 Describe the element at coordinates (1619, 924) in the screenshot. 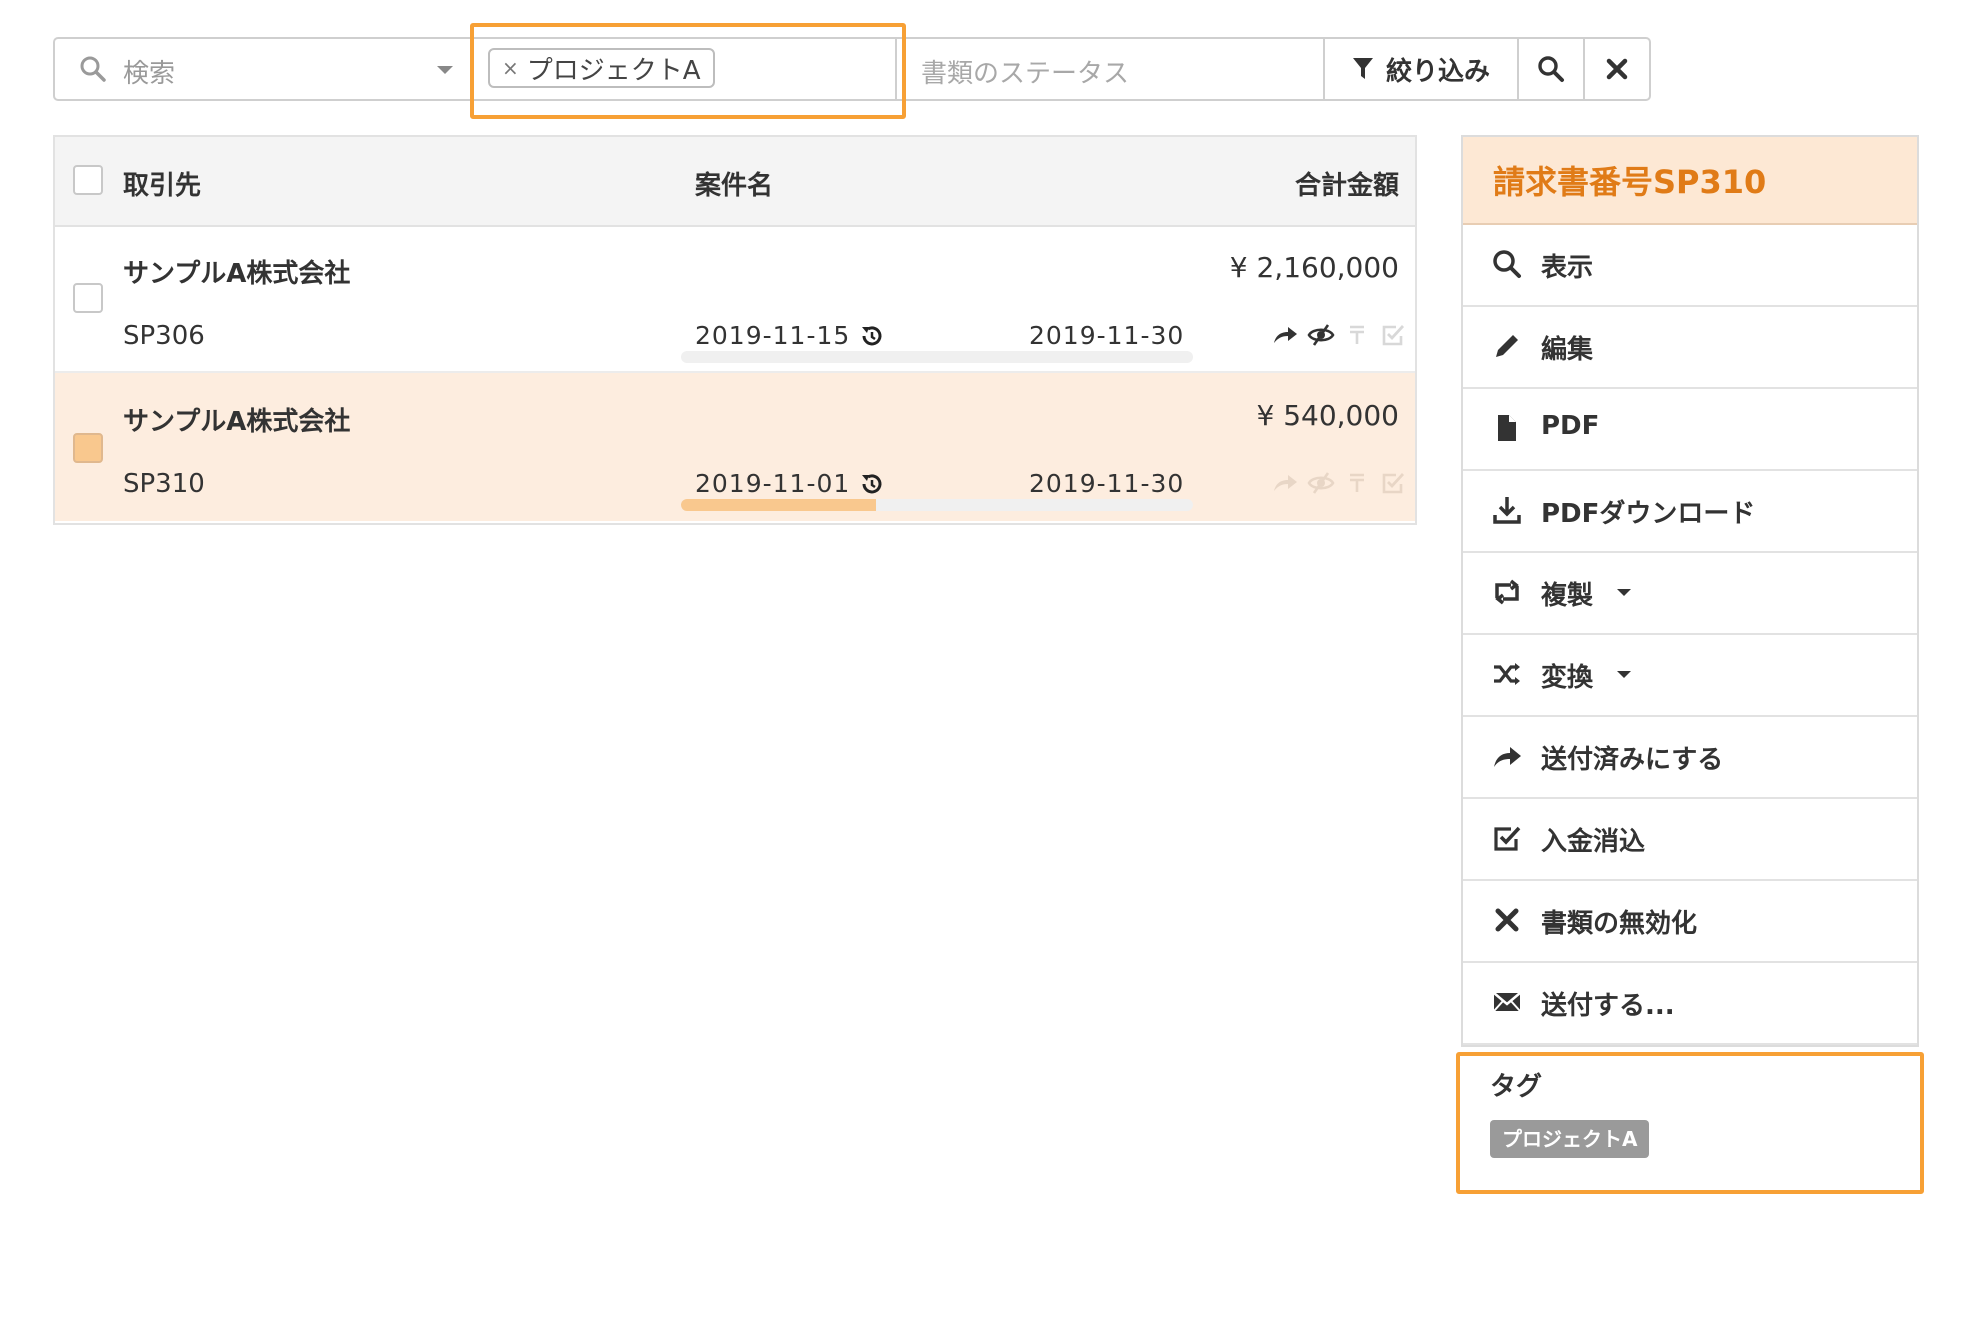

I see `menu-label: 書類の無効化` at that location.